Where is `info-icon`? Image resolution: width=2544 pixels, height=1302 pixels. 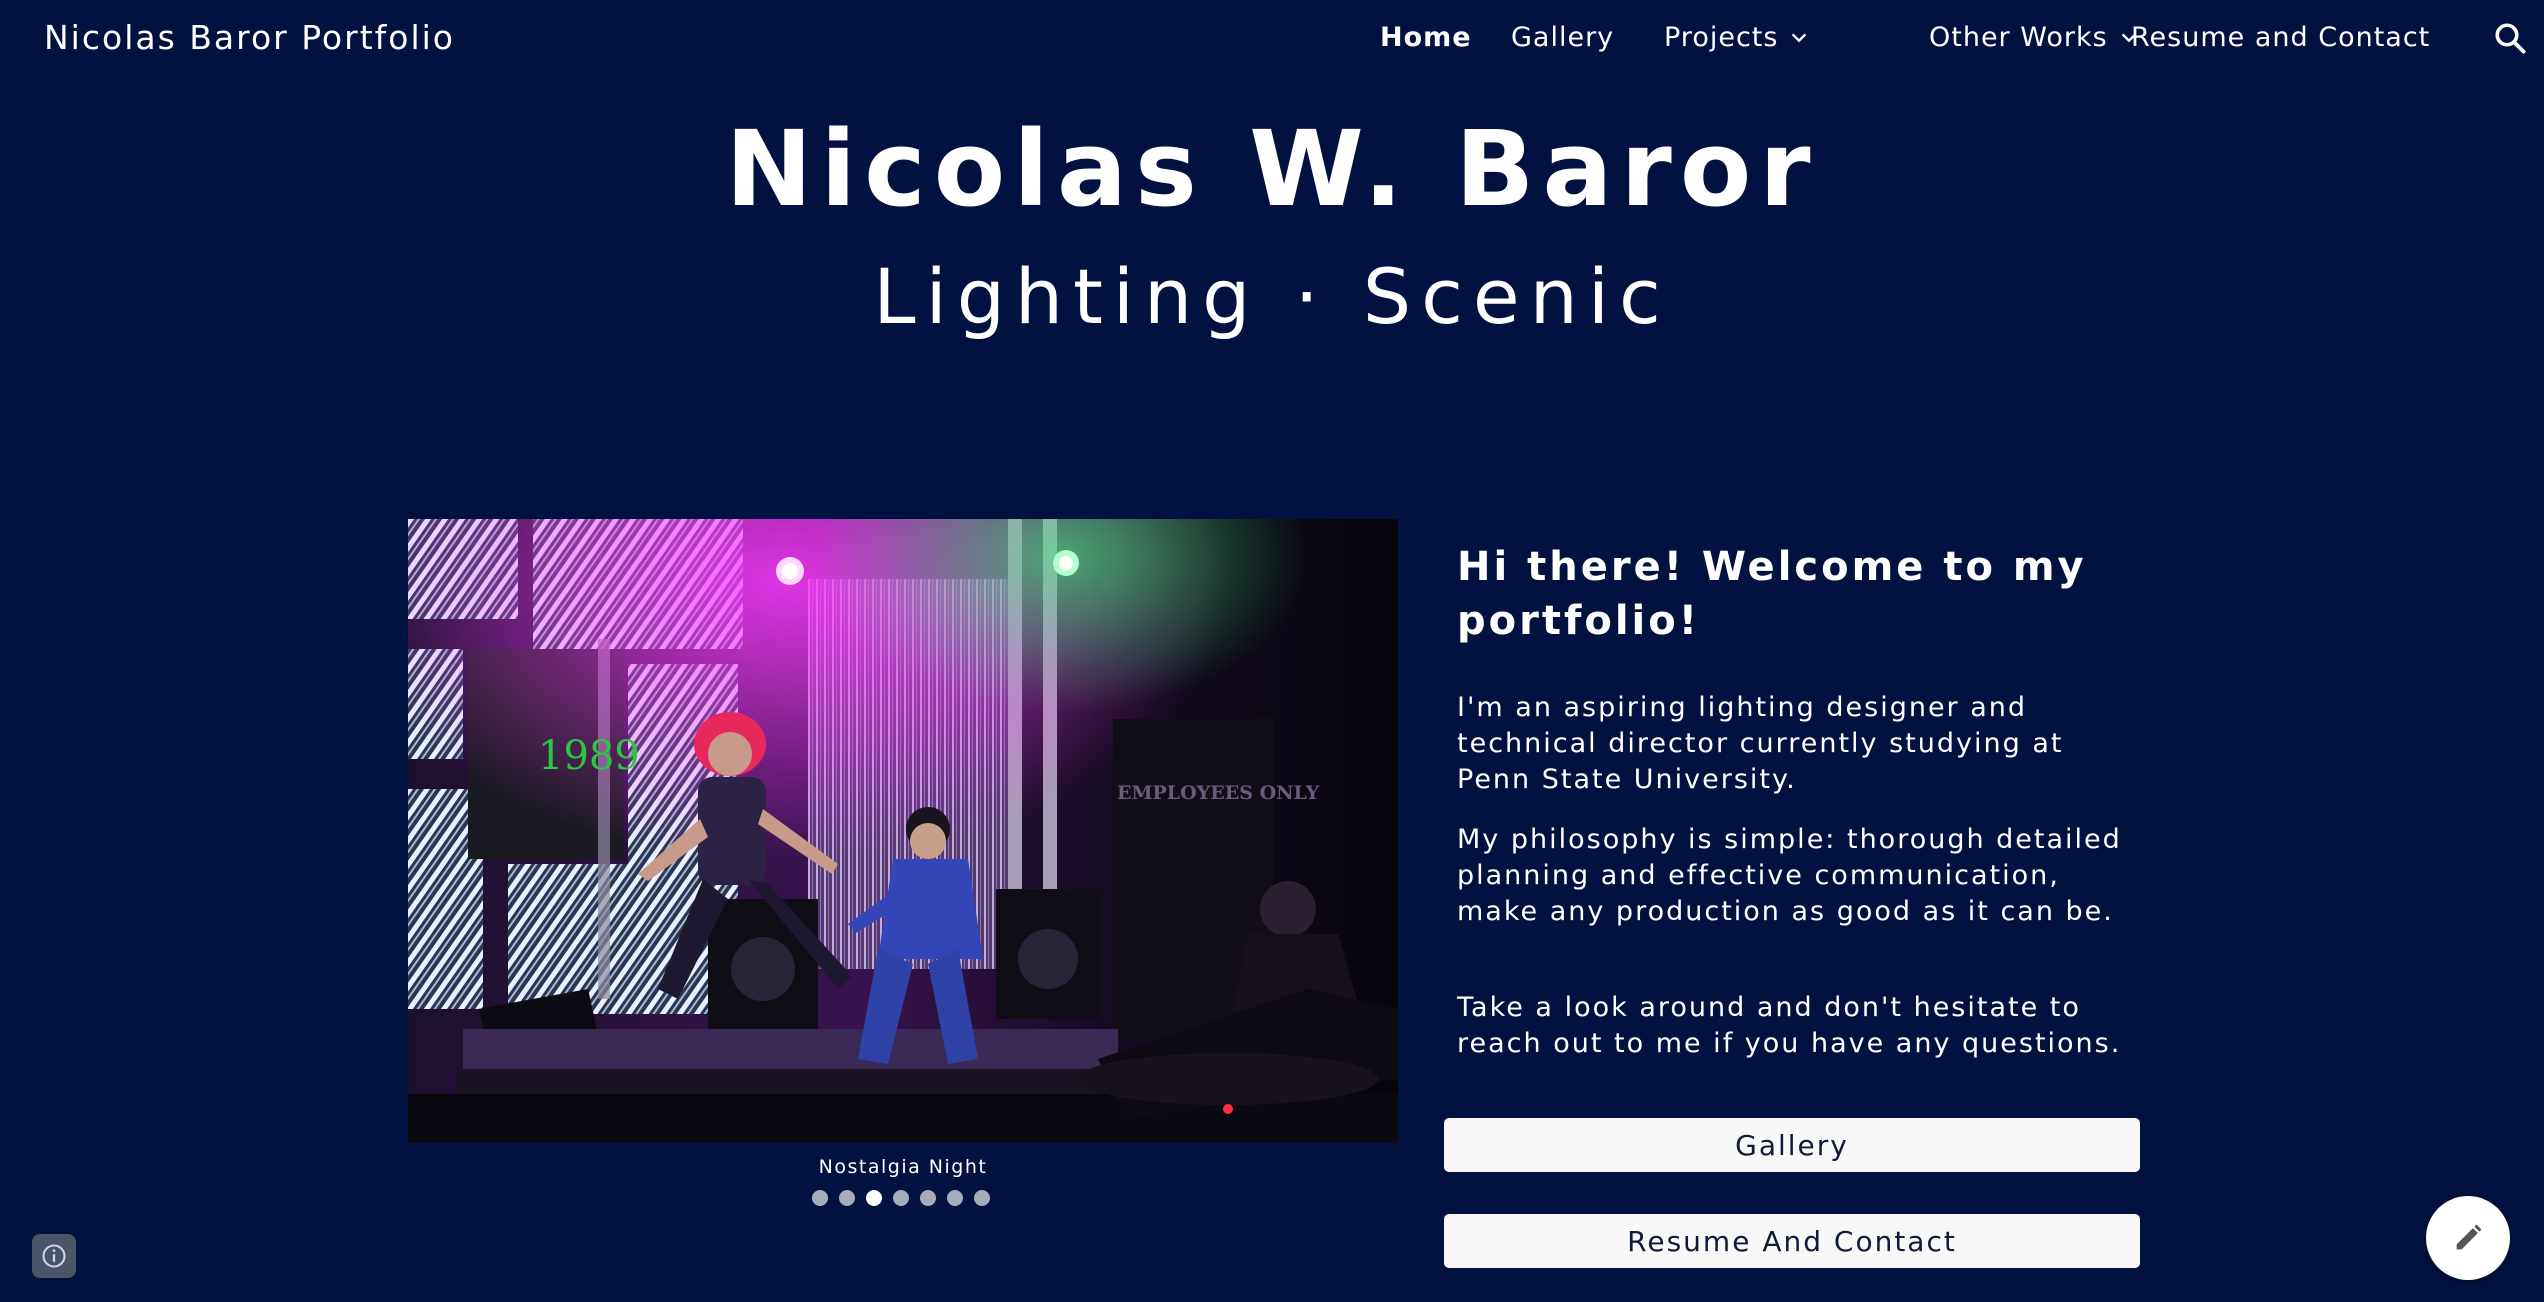
info-icon is located at coordinates (54, 1256).